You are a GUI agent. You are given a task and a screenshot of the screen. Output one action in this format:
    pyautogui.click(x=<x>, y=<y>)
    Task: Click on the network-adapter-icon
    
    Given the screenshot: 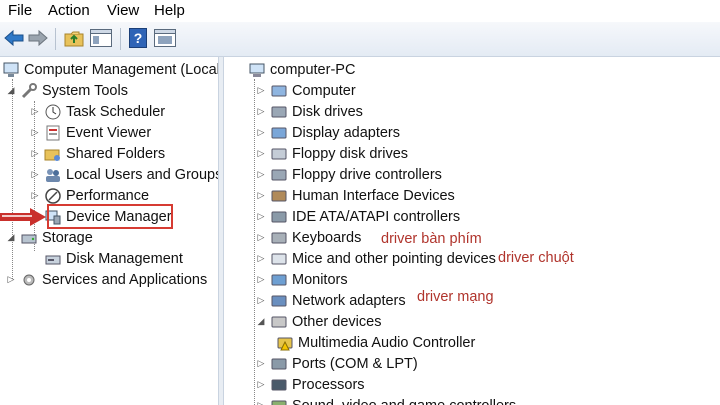 What is the action you would take?
    pyautogui.click(x=279, y=300)
    